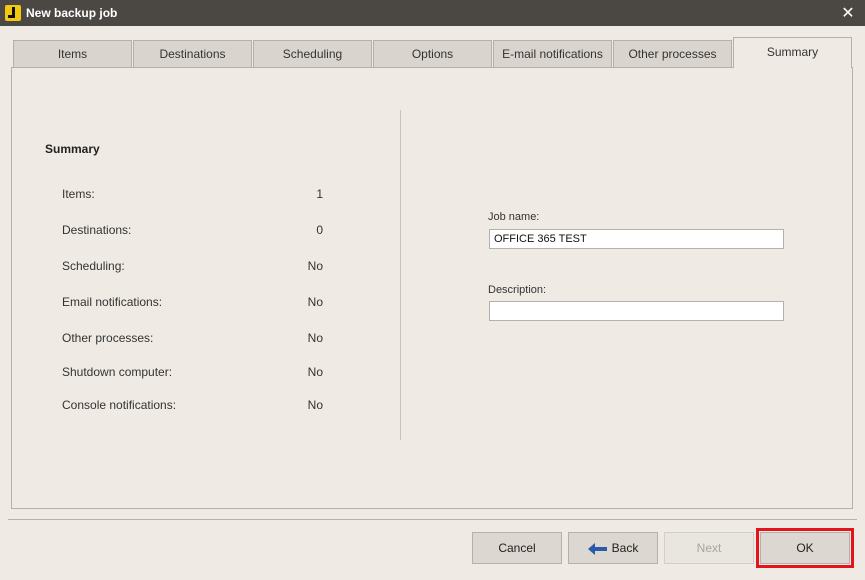 This screenshot has height=580, width=865. I want to click on summary-value-console-notifications: No, so click(315, 405).